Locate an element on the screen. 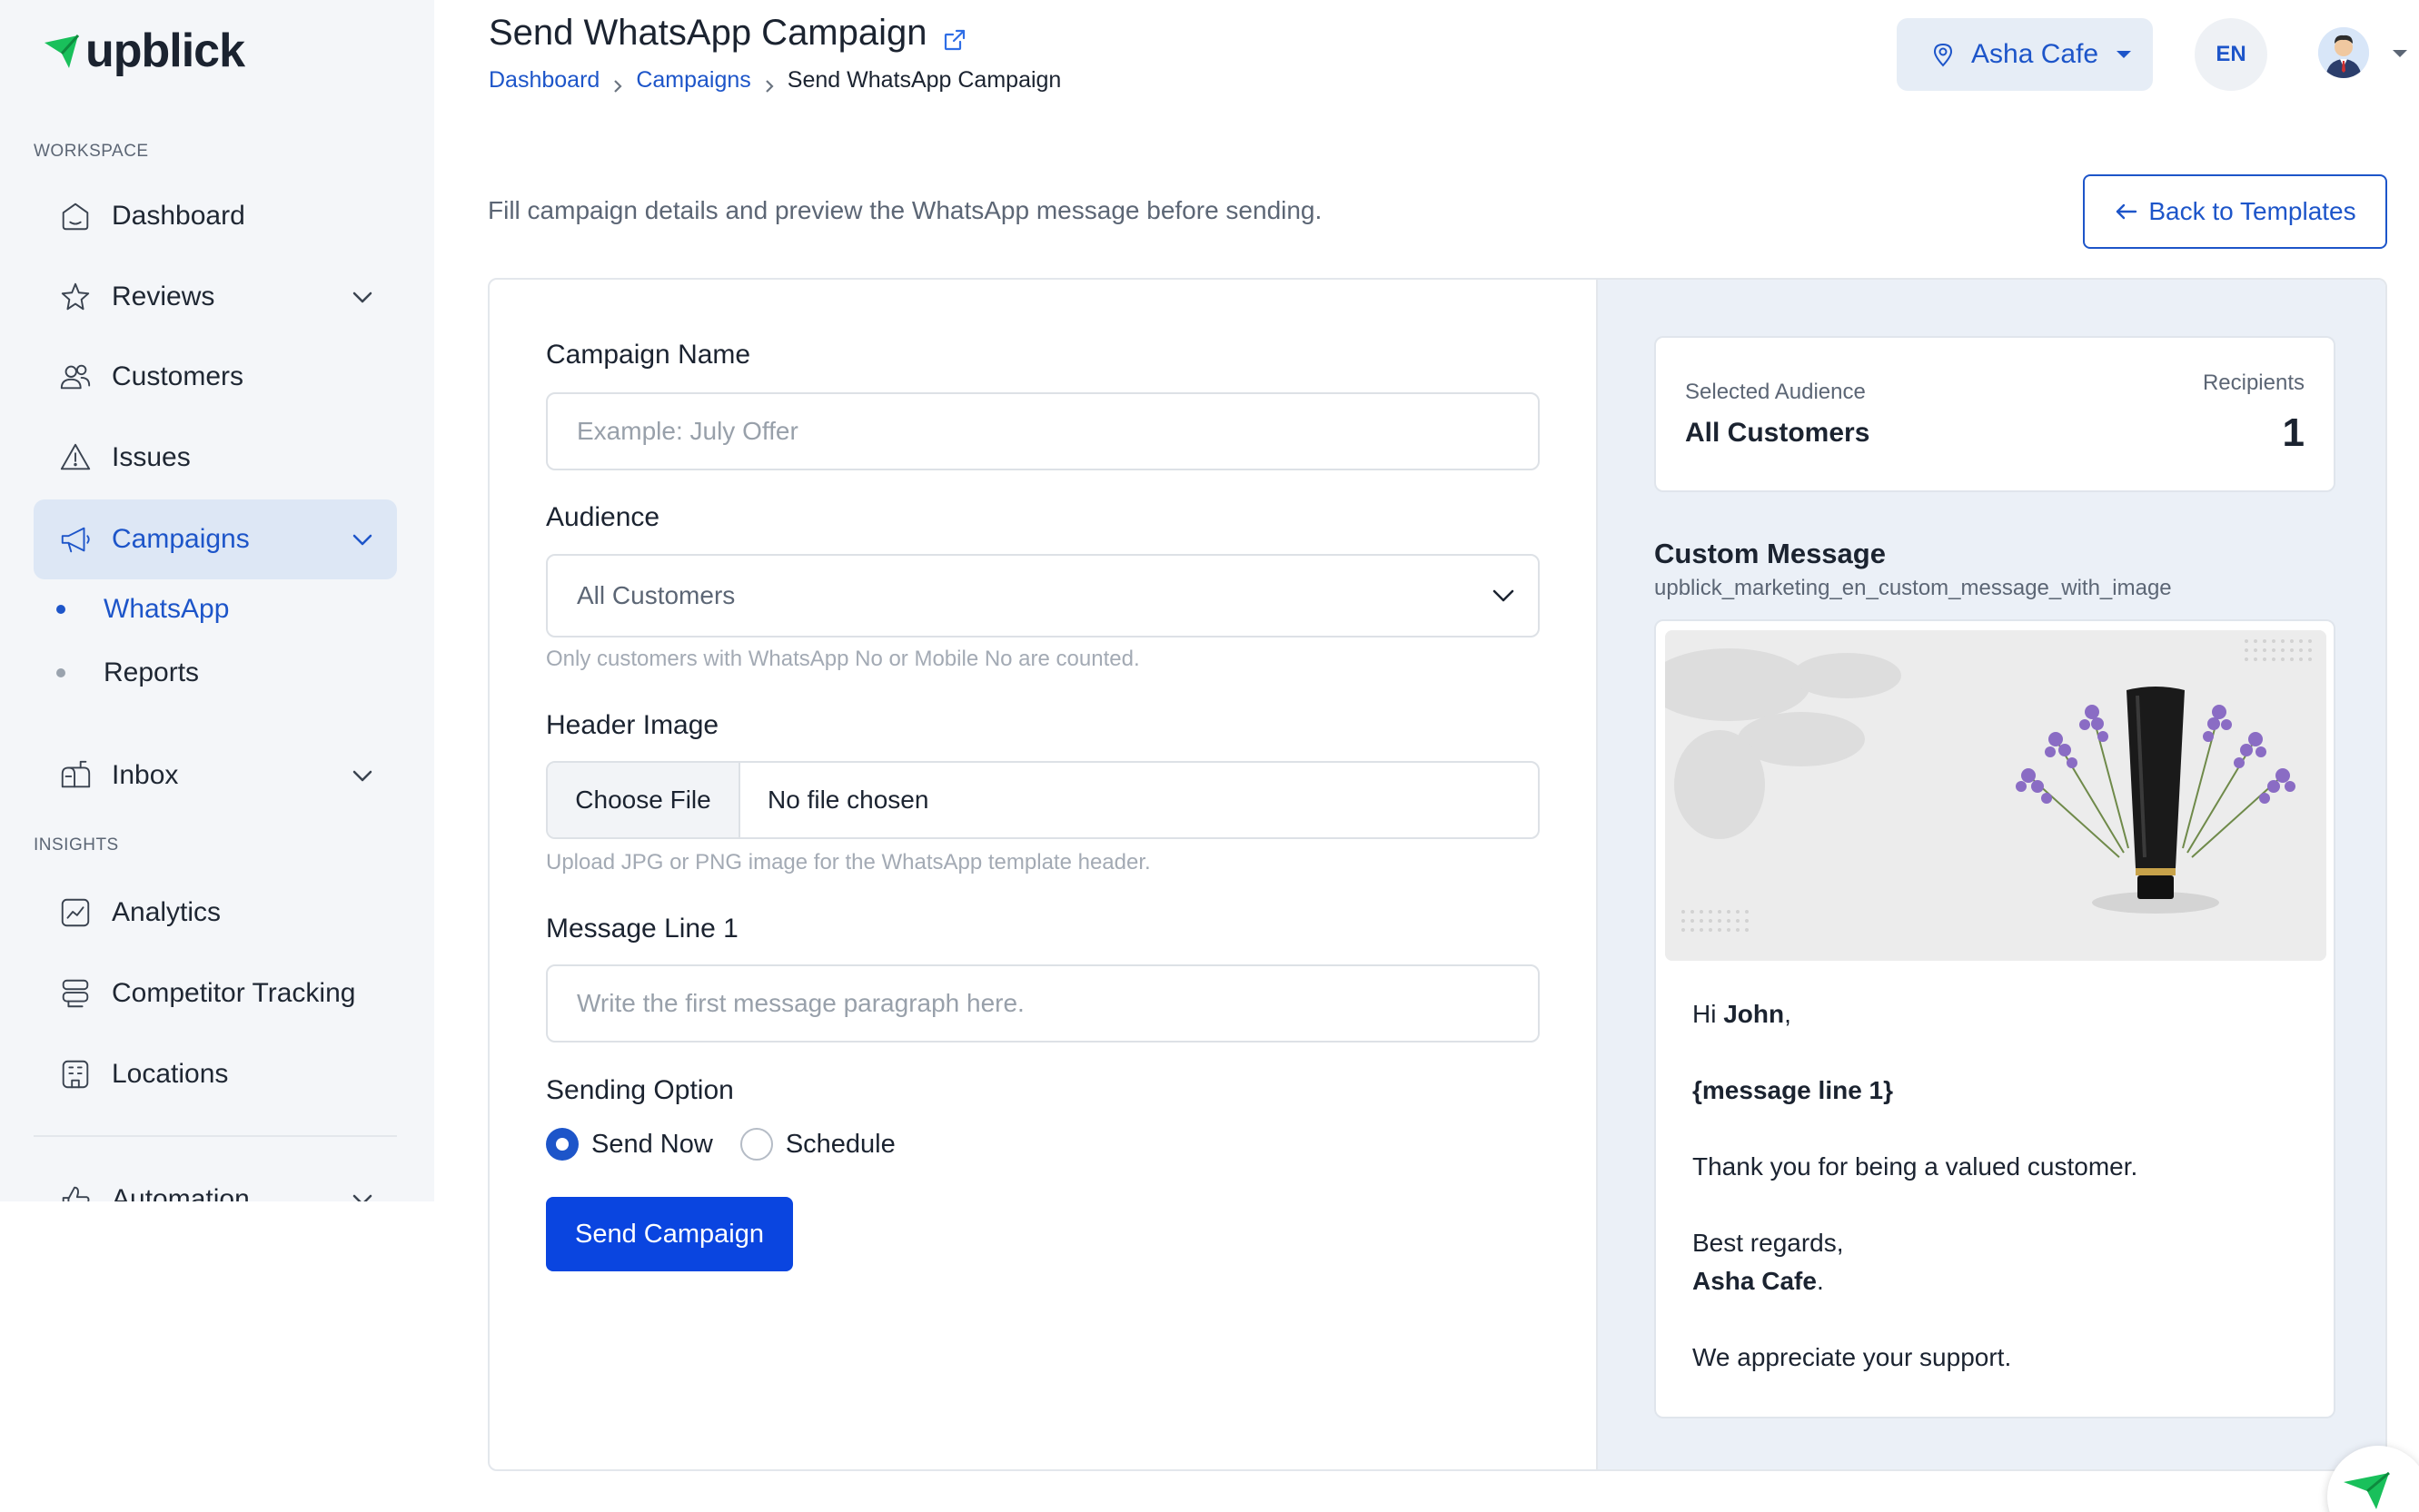  sidebar-item-label: Competitor Tracking is located at coordinates (234, 993).